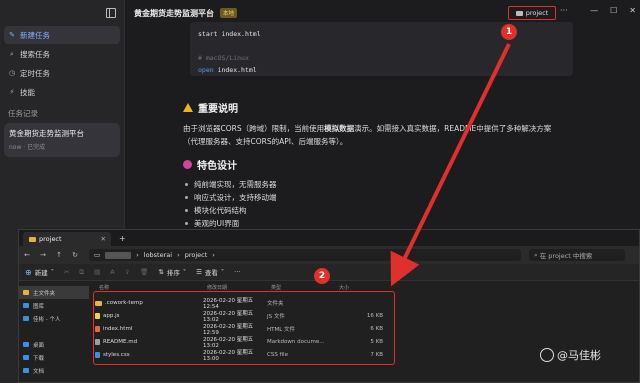  What do you see at coordinates (547, 355) in the screenshot?
I see `watermark-logo-icon` at bounding box center [547, 355].